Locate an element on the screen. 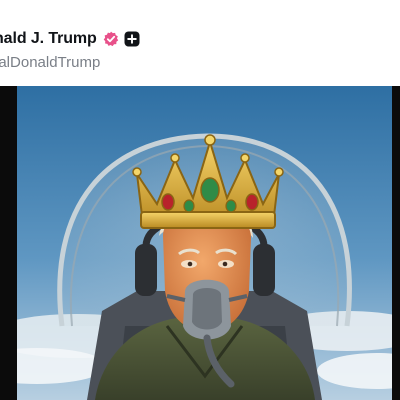 The height and width of the screenshot is (400, 400). add-follow-icon is located at coordinates (132, 39).